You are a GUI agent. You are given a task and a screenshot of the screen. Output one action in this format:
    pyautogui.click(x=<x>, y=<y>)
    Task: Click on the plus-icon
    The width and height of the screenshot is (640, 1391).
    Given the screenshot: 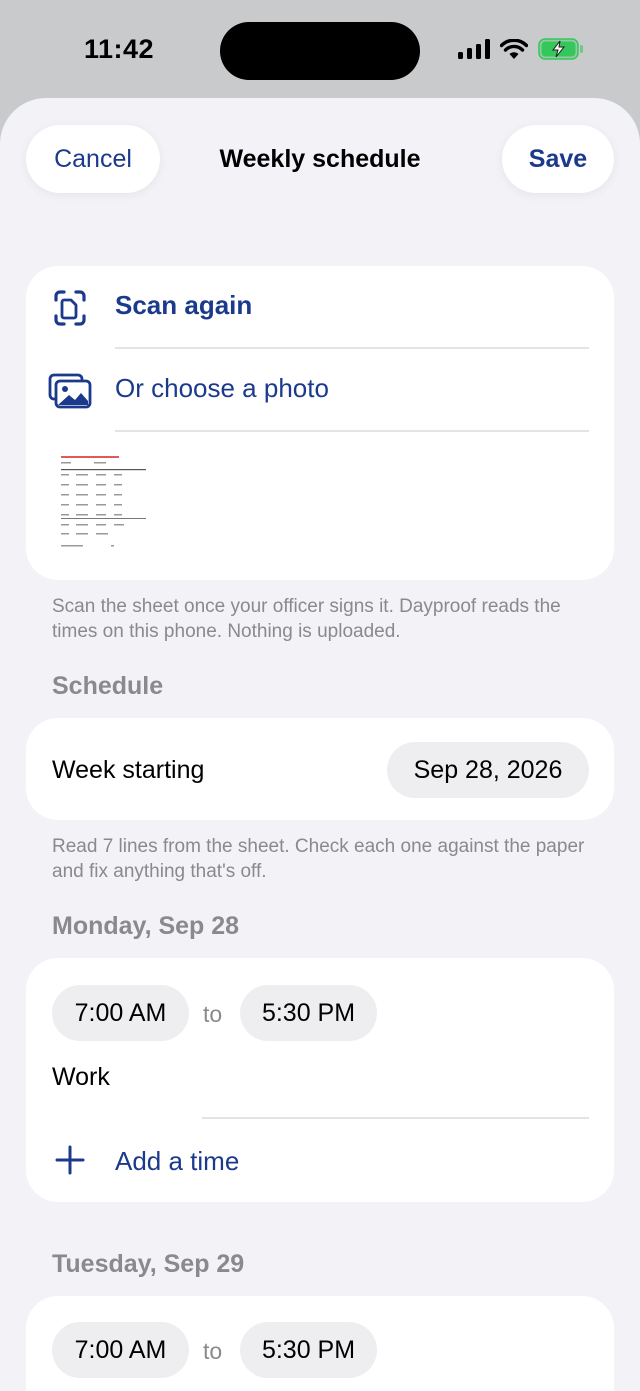 What is the action you would take?
    pyautogui.click(x=70, y=1160)
    